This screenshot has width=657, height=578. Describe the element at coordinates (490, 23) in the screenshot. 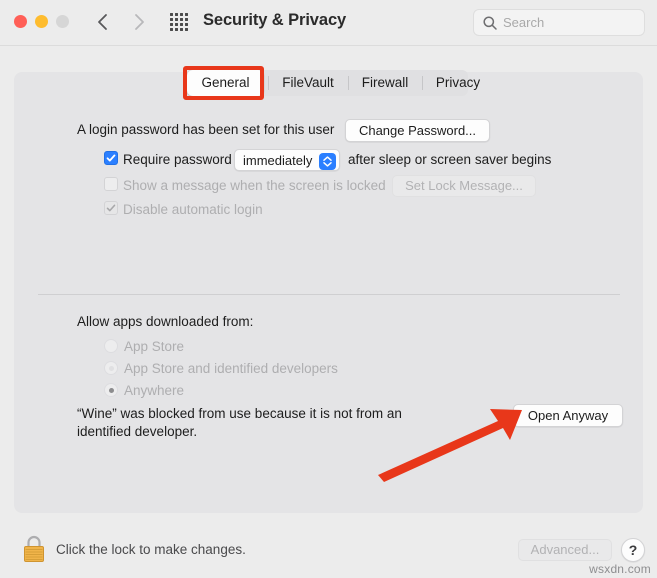

I see `search-icon` at that location.